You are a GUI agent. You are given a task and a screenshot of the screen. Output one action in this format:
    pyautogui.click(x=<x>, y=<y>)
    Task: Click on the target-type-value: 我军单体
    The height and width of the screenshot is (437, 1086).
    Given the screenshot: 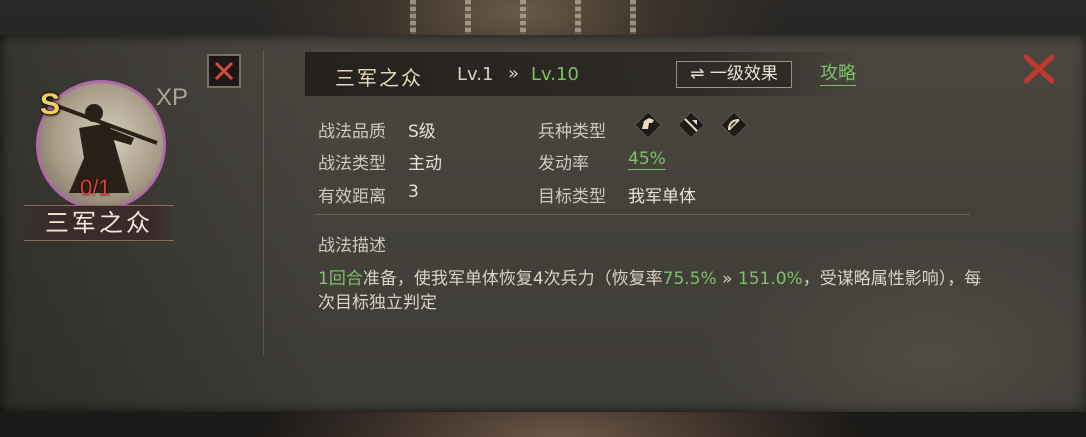 What is the action you would take?
    pyautogui.click(x=662, y=197)
    